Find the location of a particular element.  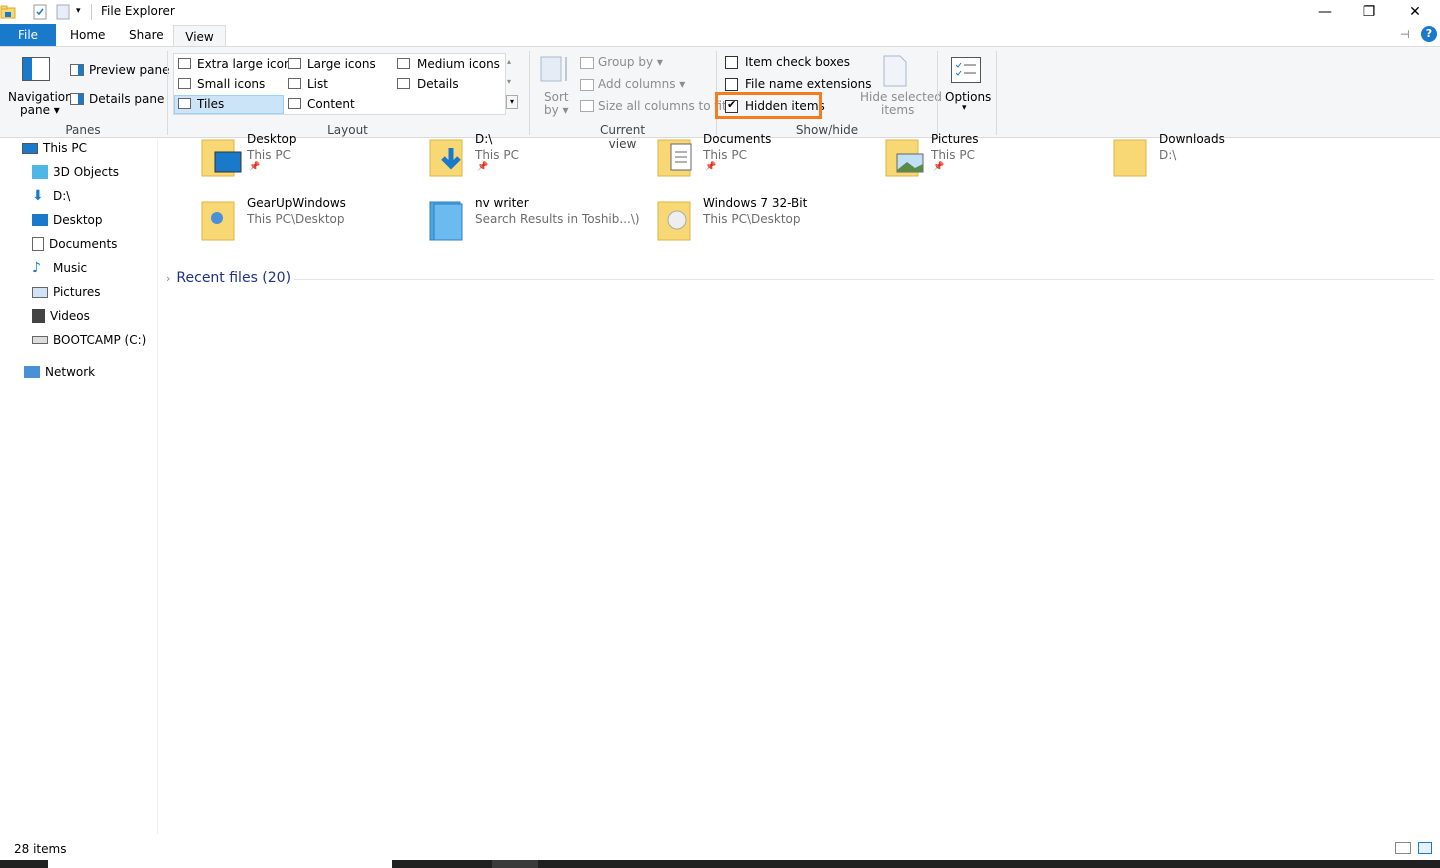

maximize-button: ❐ is located at coordinates (1369, 12).